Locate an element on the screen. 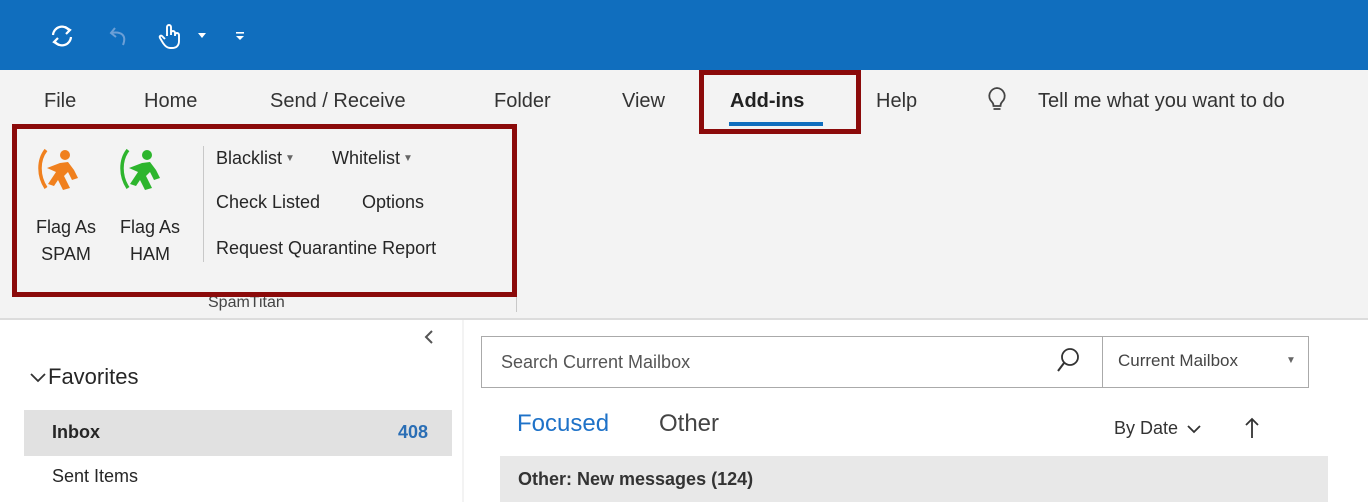 The width and height of the screenshot is (1368, 502). send-receive-all-button is located at coordinates (62, 36).